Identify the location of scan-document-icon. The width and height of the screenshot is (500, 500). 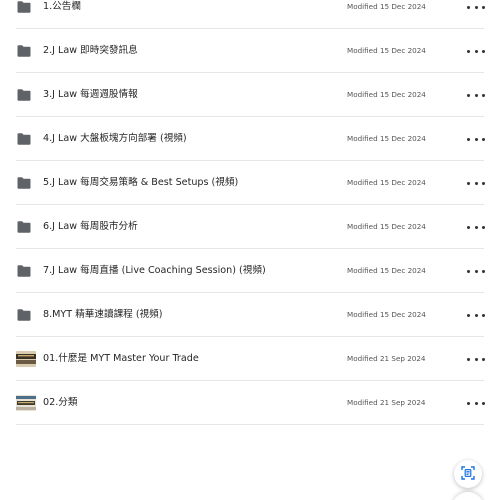
(468, 474).